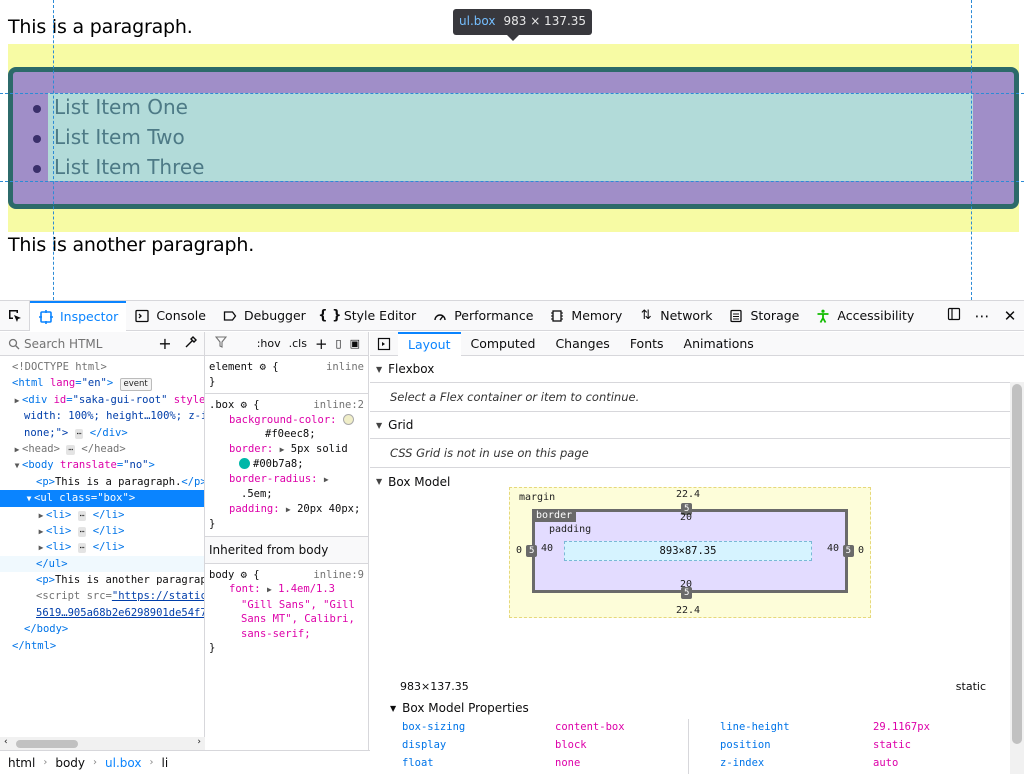  What do you see at coordinates (165, 343) in the screenshot?
I see `add-node-button: +` at bounding box center [165, 343].